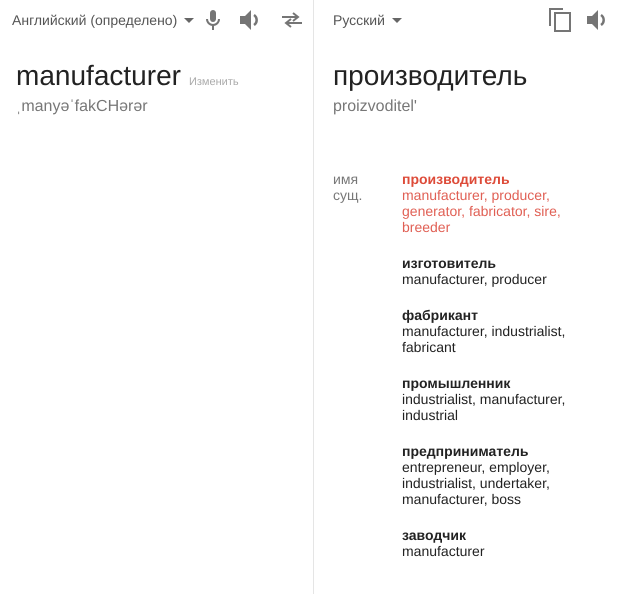 Image resolution: width=619 pixels, height=594 pixels. What do you see at coordinates (488, 543) in the screenshot?
I see `dictionary-entry: заводчик manufacturer` at bounding box center [488, 543].